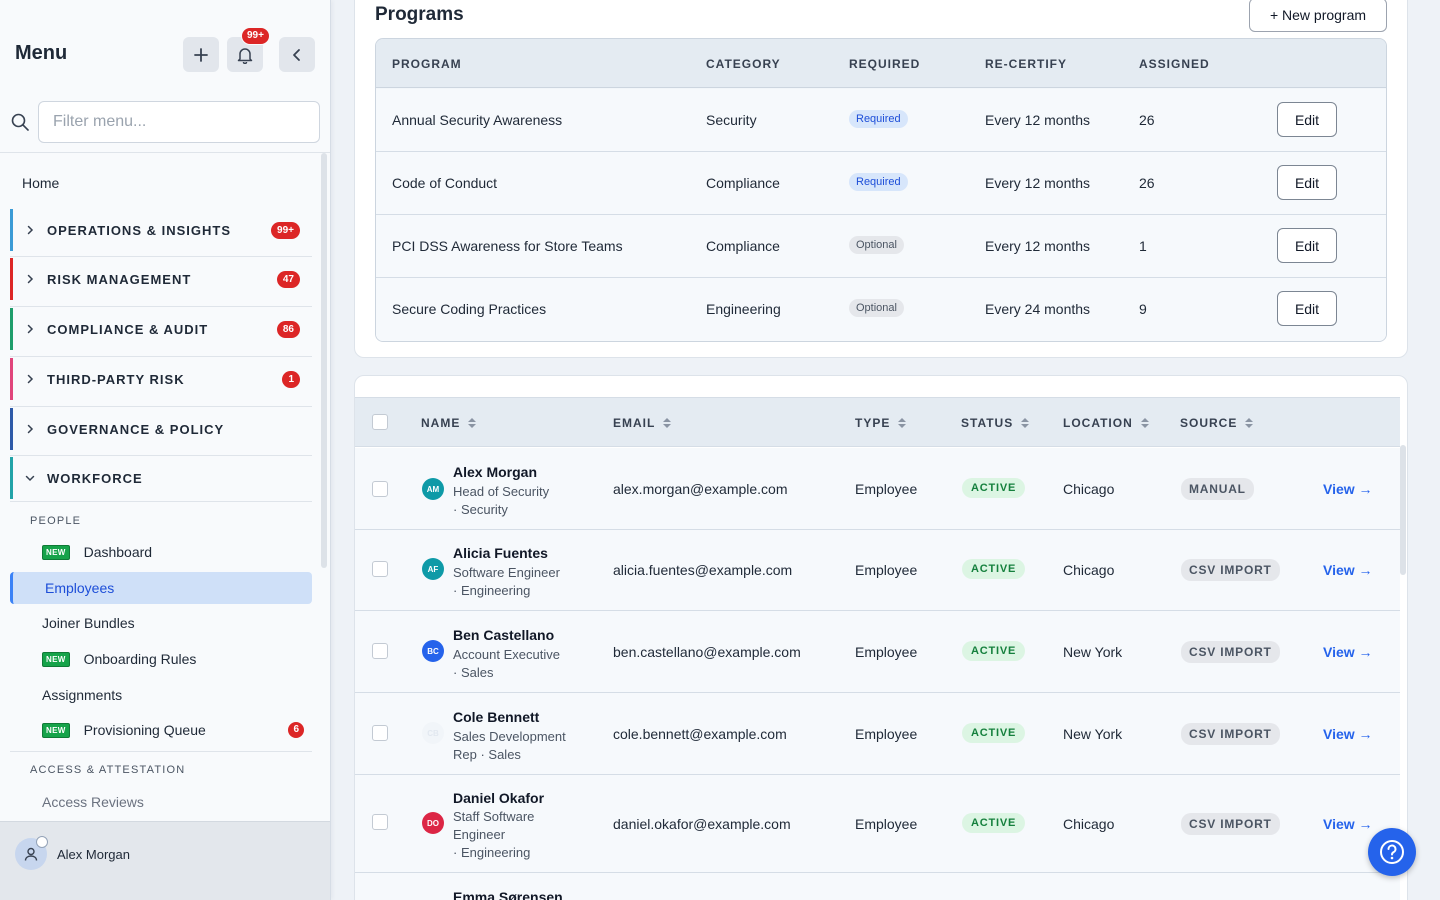 This screenshot has width=1440, height=900. Describe the element at coordinates (877, 886) in the screenshot. I see `table-row: Emma Sørensen` at that location.